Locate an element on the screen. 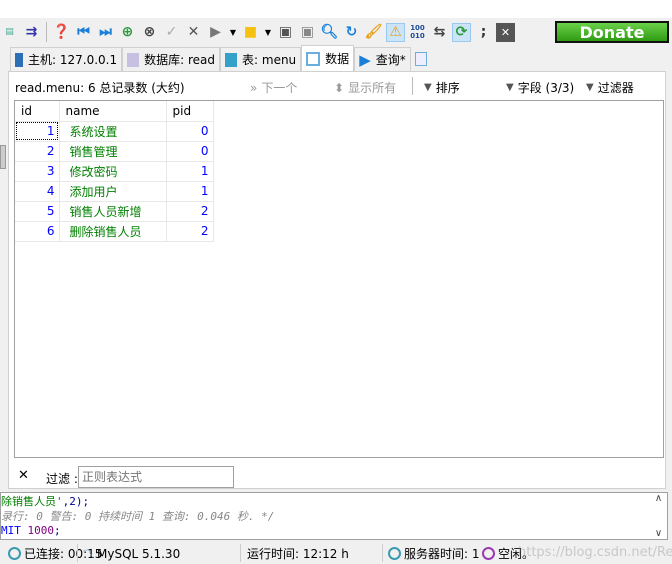 Image resolution: width=672 pixels, height=564 pixels. cell-id: 6 is located at coordinates (37, 231).